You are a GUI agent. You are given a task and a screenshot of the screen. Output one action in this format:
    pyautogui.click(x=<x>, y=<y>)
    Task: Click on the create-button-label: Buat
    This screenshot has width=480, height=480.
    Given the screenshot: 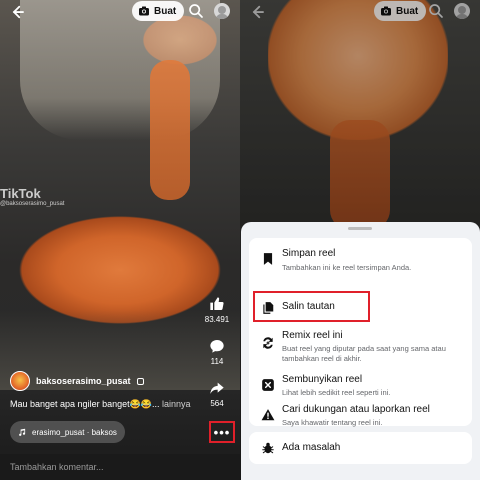 What is the action you would take?
    pyautogui.click(x=165, y=11)
    